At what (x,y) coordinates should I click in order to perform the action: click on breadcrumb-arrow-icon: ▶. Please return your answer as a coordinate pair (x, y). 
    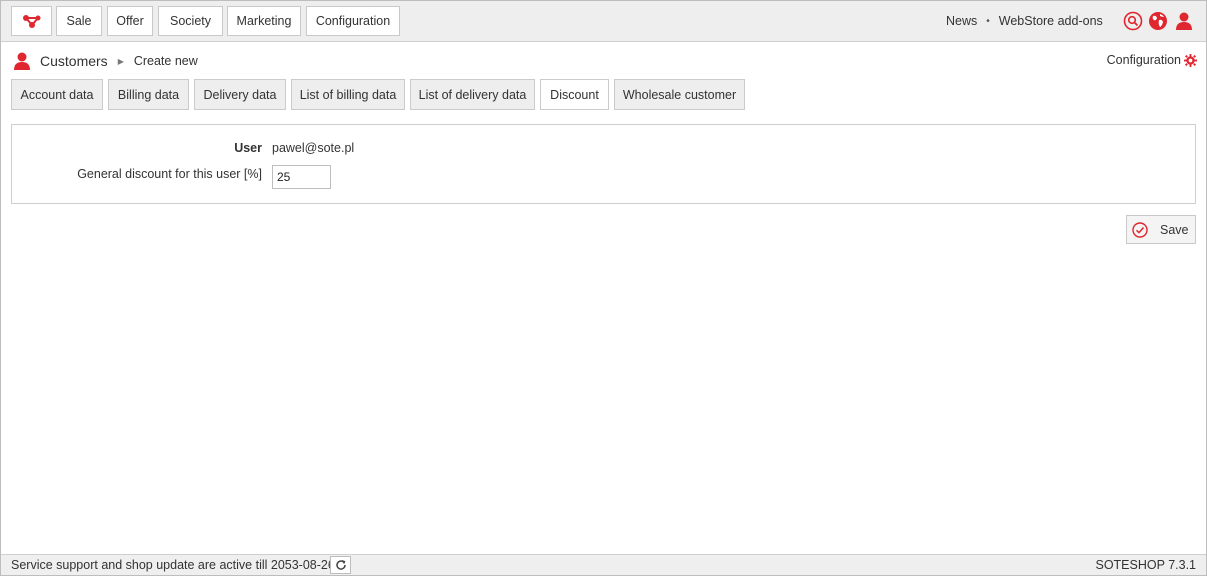
    Looking at the image, I should click on (120, 61).